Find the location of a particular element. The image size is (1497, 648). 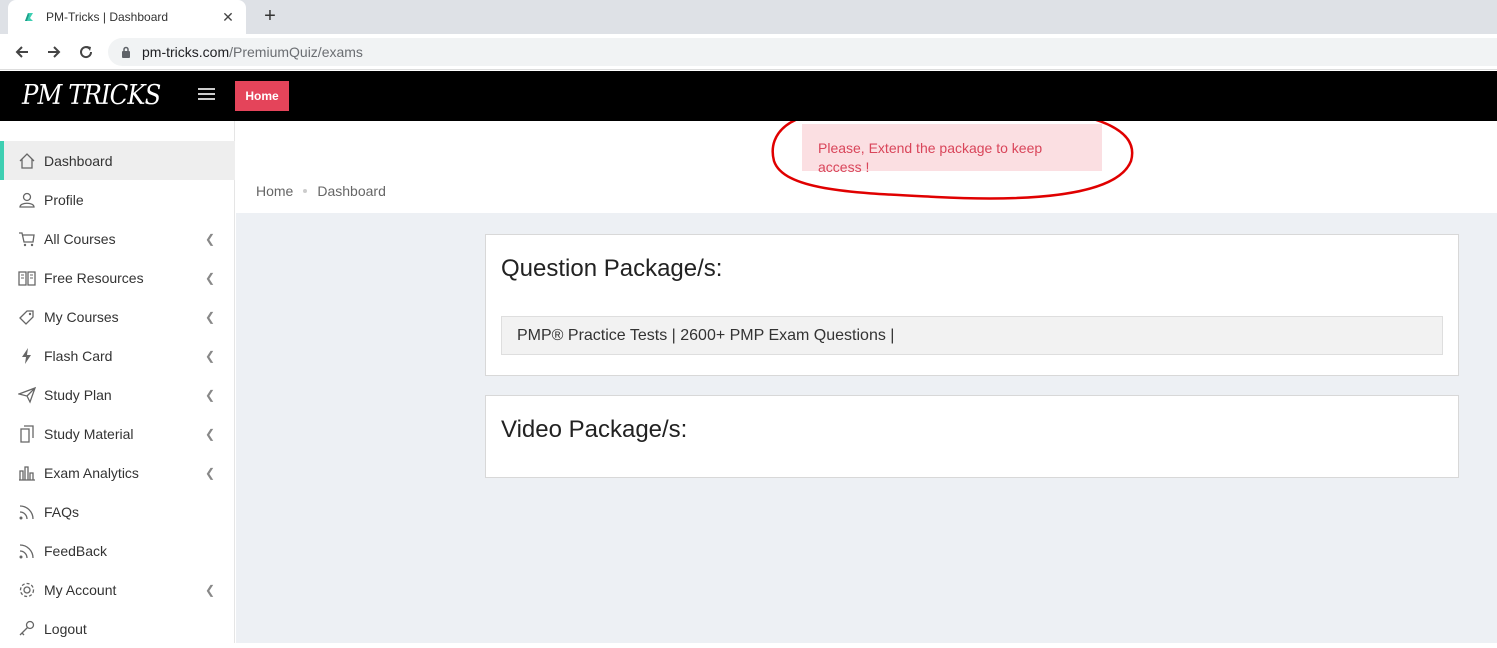

arrow-left-icon is located at coordinates (21, 52).